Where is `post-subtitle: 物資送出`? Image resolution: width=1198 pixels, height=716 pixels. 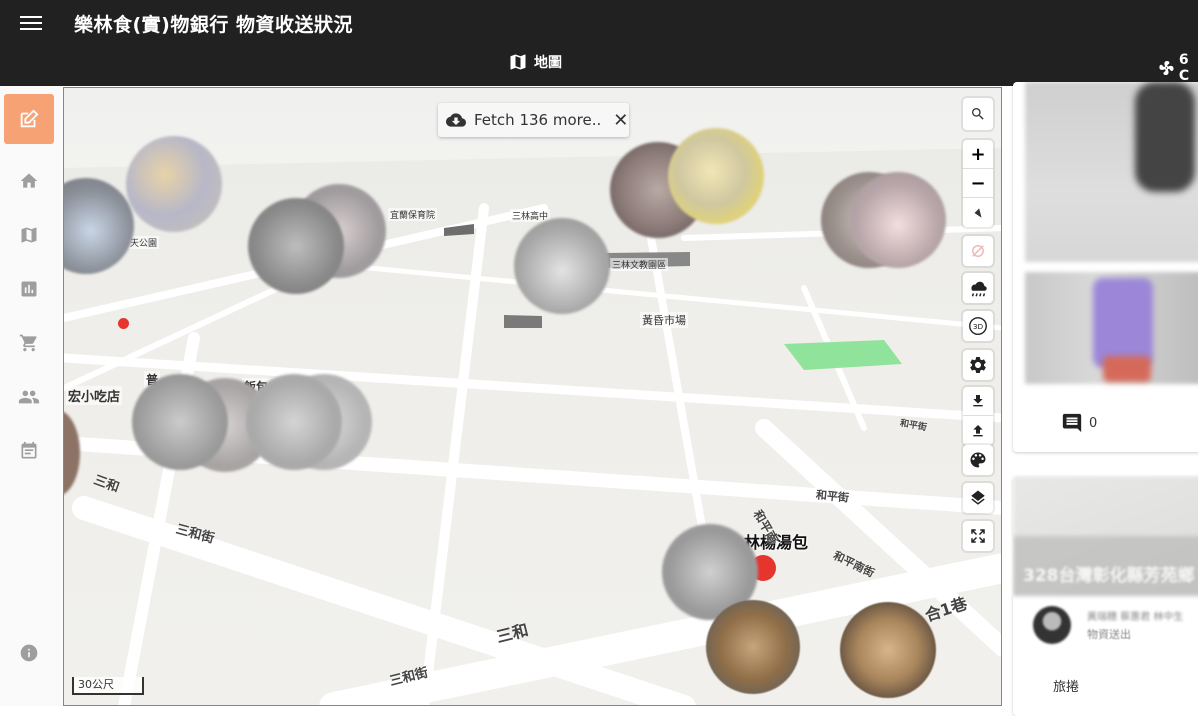
post-subtitle: 物資送出 is located at coordinates (1109, 634).